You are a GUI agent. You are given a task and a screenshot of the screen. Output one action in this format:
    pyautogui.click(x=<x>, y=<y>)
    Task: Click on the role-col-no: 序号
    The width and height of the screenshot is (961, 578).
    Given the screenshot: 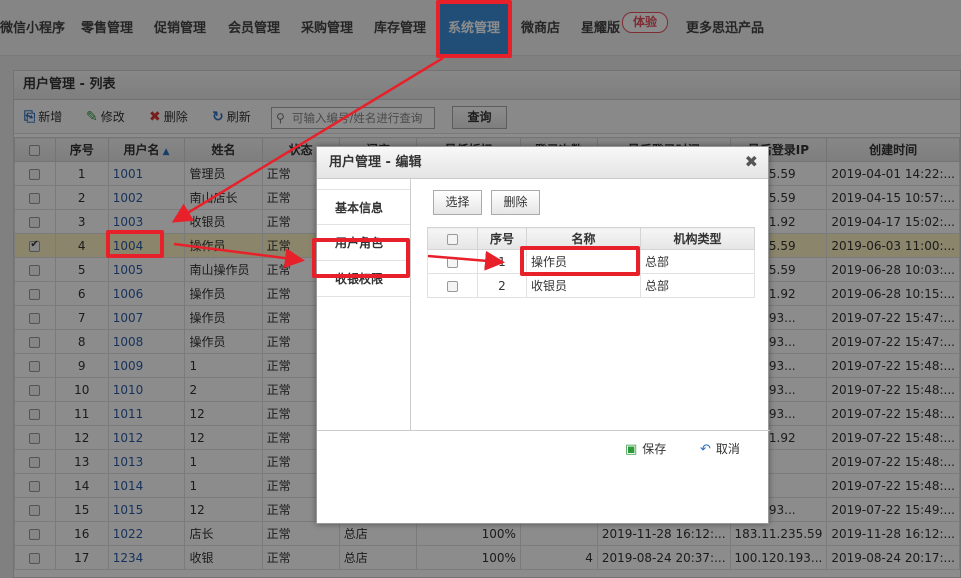 What is the action you would take?
    pyautogui.click(x=502, y=238)
    